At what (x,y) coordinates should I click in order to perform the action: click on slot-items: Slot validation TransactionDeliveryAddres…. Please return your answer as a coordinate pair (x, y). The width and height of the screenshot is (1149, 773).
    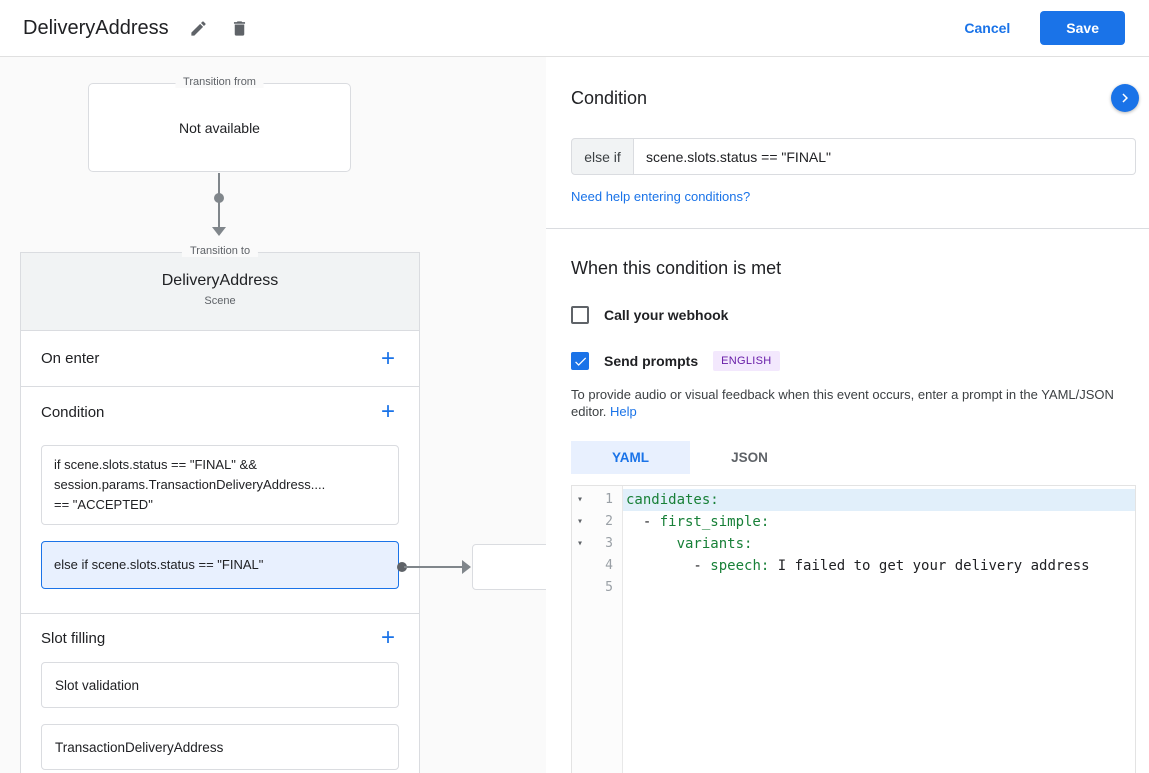
    Looking at the image, I should click on (220, 716).